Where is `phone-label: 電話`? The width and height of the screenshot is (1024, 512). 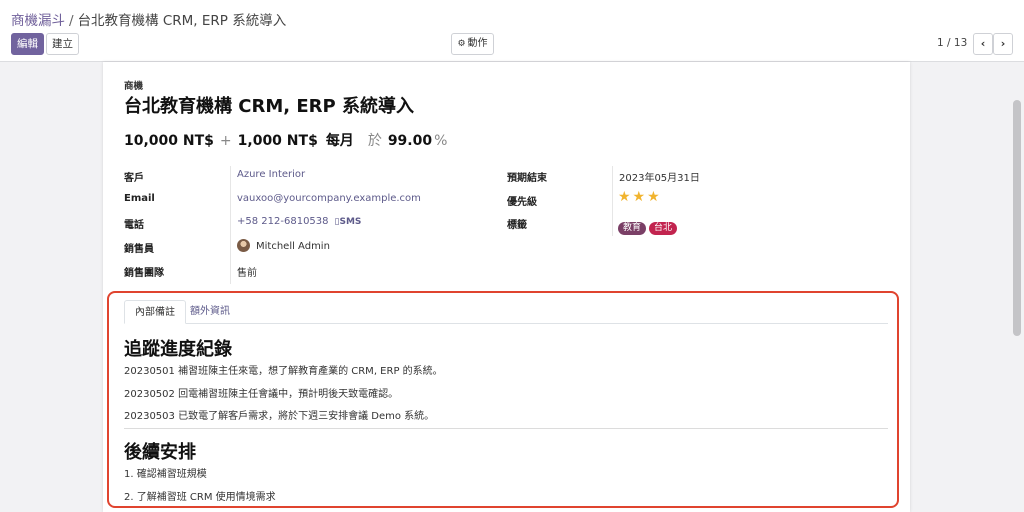 phone-label: 電話 is located at coordinates (134, 225).